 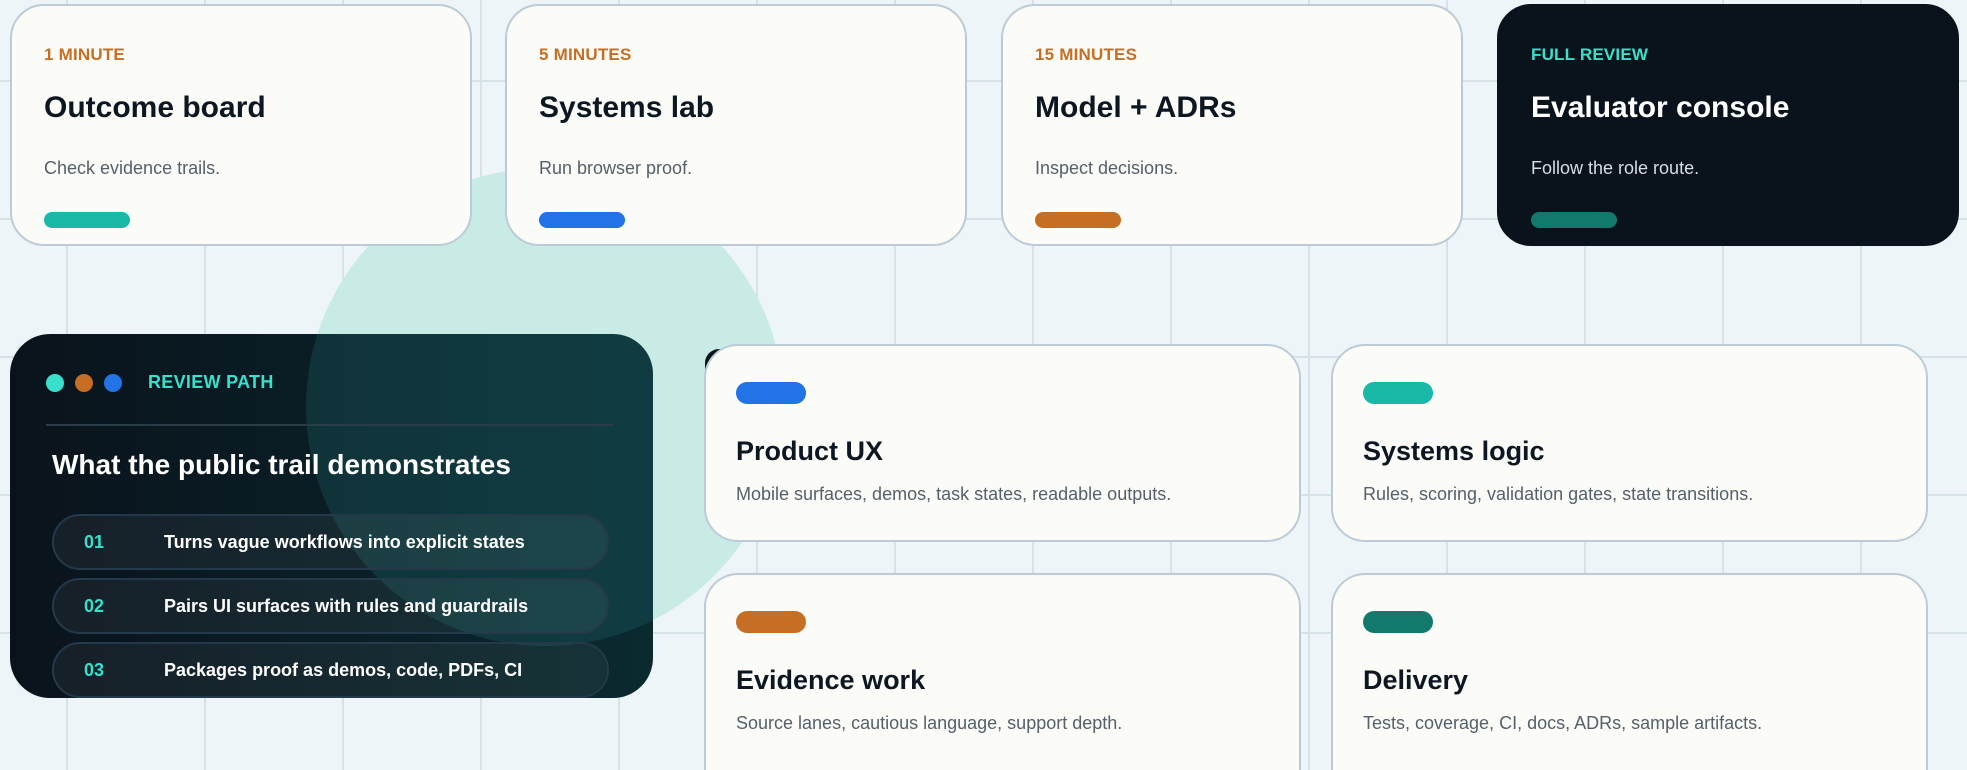 I want to click on card-duration: 5 MINUTES, so click(x=585, y=54).